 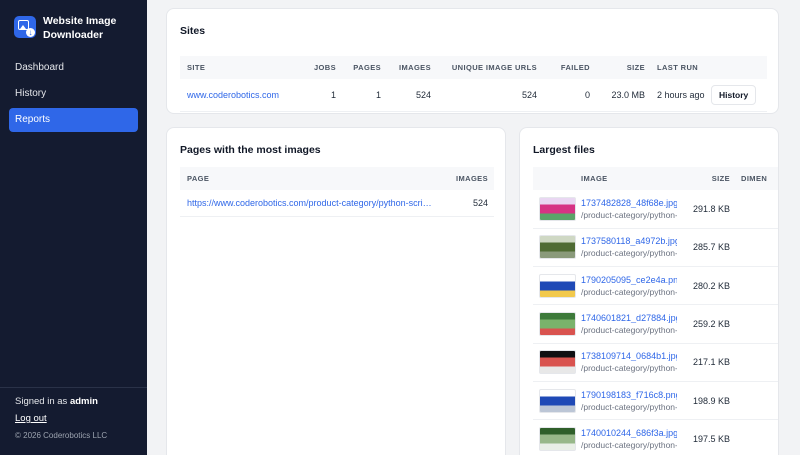 I want to click on sidebar-item-history: History, so click(x=73, y=94).